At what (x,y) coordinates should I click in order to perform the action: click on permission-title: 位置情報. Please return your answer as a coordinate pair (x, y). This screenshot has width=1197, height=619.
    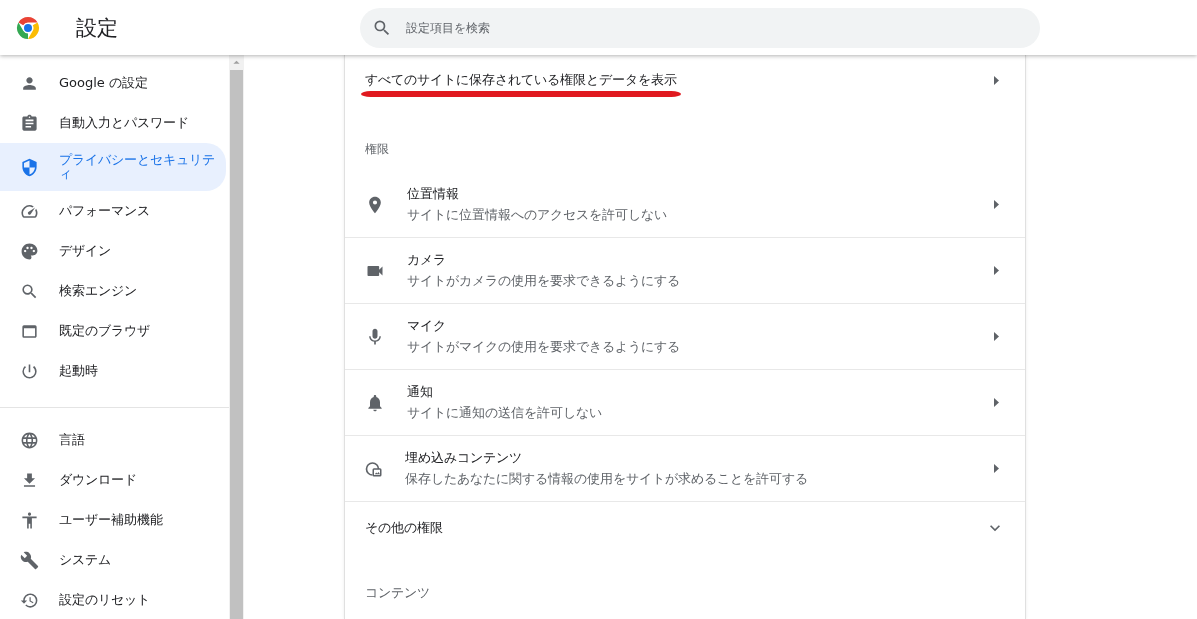
    Looking at the image, I should click on (433, 194).